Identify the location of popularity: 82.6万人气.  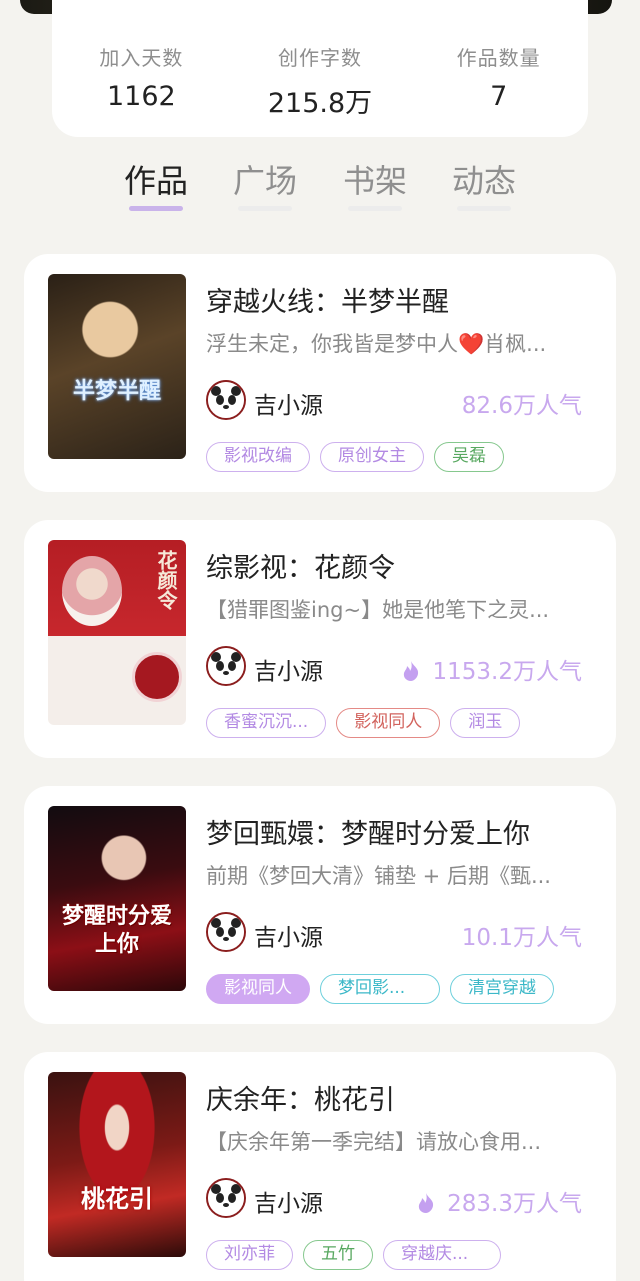
(522, 403).